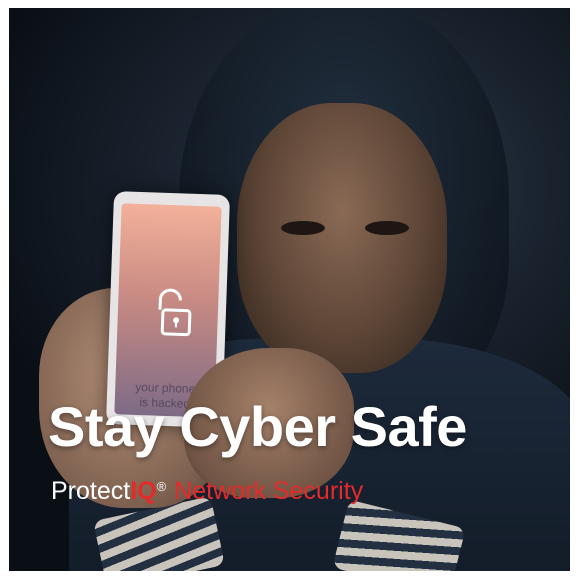 Image resolution: width=579 pixels, height=580 pixels. I want to click on brand-line: ProtectIQ® Network Security, so click(207, 491).